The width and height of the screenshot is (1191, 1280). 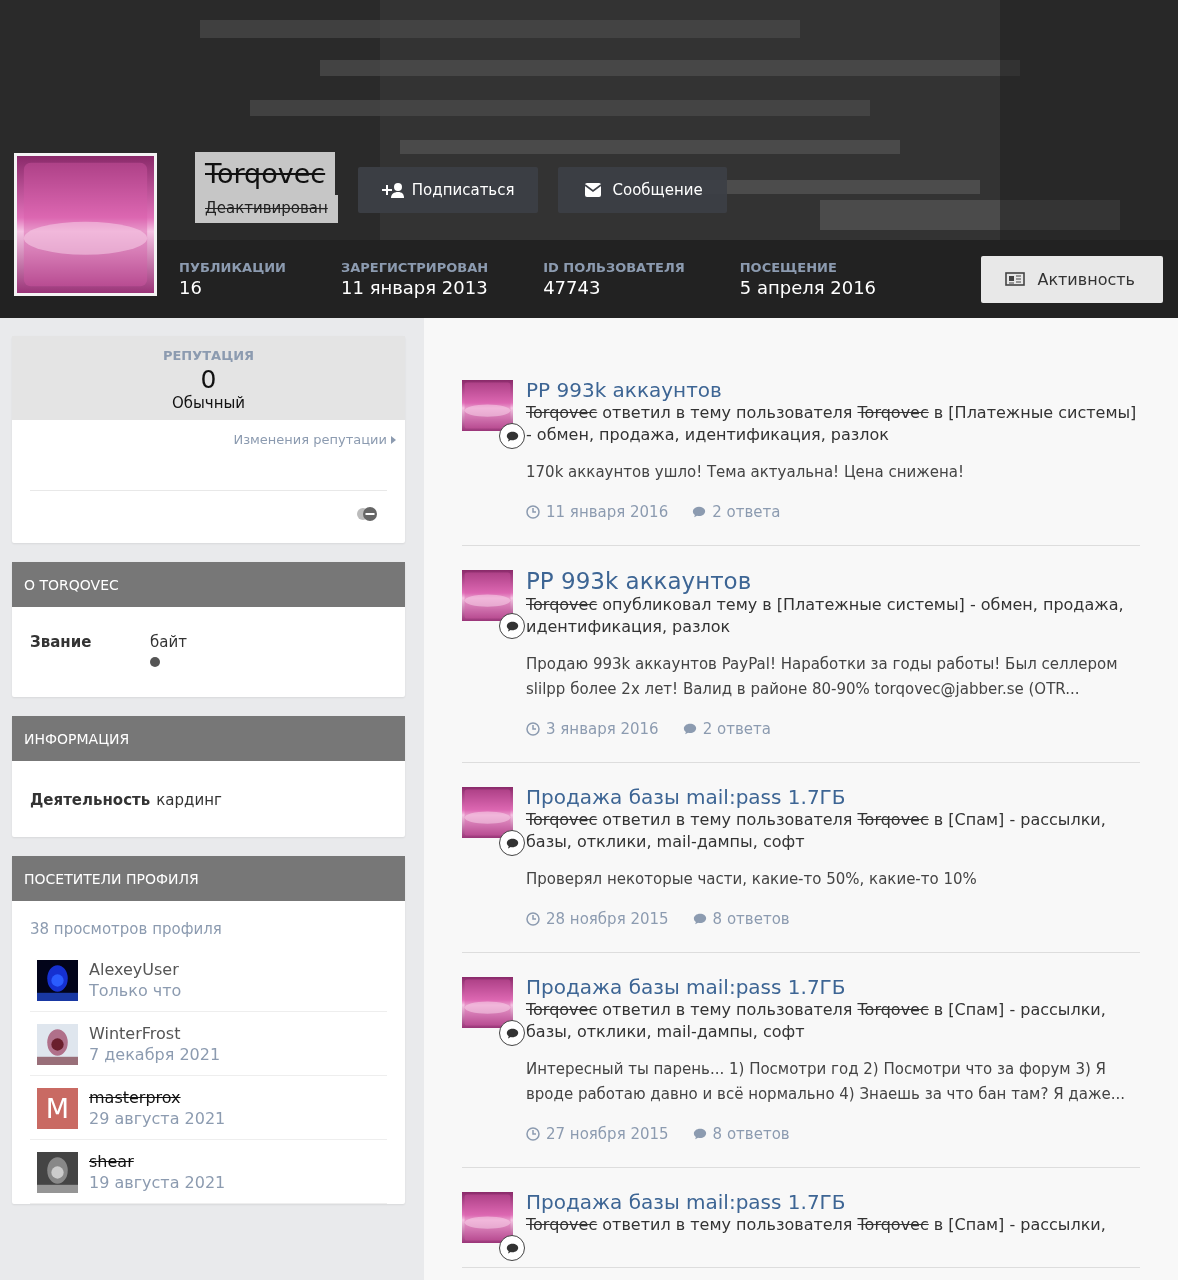 I want to click on field-value: кардинг, so click(x=189, y=800).